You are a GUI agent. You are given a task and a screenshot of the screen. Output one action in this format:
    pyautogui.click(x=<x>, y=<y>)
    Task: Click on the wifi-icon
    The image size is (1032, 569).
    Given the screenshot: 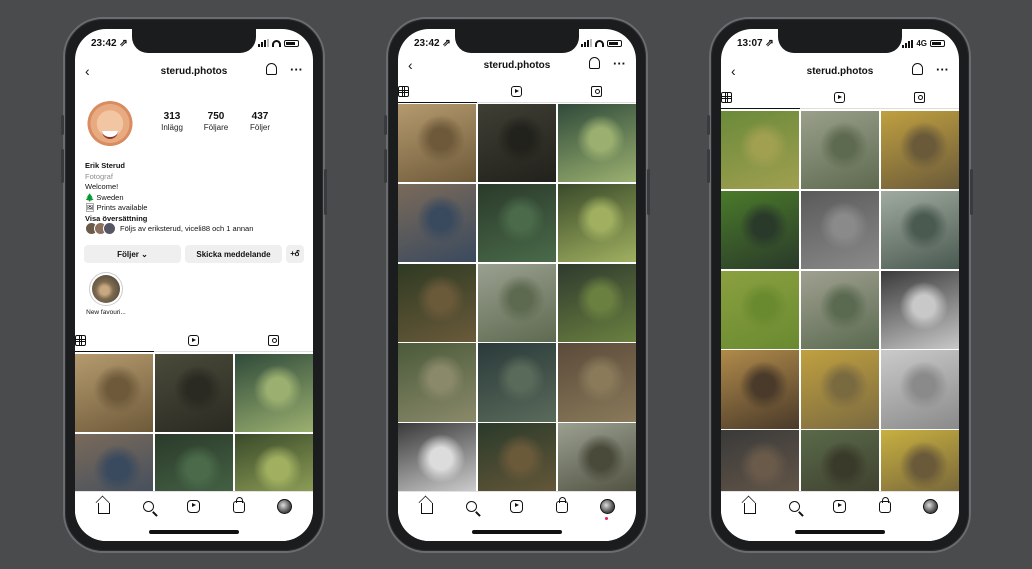 What is the action you would take?
    pyautogui.click(x=599, y=43)
    